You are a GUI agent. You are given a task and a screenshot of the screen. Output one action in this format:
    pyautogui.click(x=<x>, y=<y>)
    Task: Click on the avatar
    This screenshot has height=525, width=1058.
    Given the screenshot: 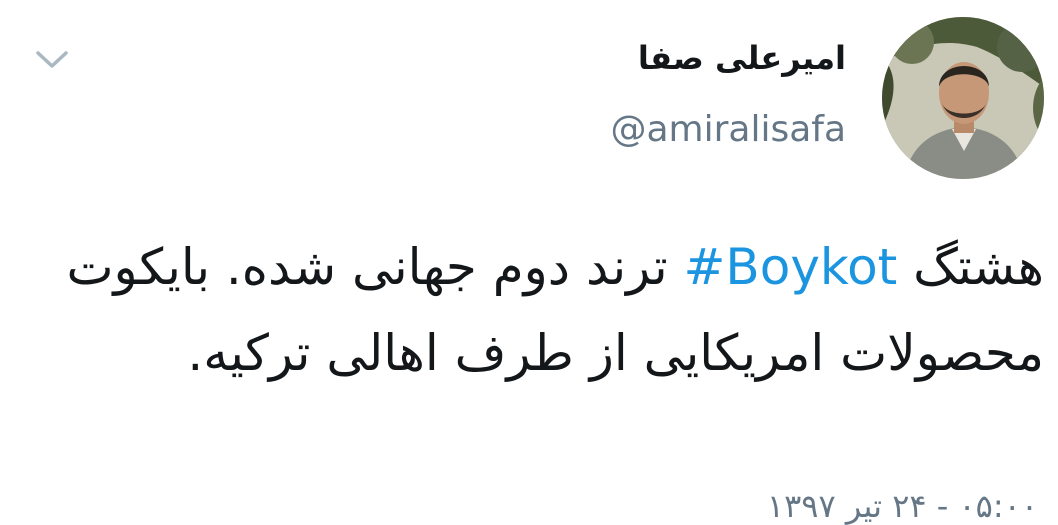 What is the action you would take?
    pyautogui.click(x=963, y=98)
    